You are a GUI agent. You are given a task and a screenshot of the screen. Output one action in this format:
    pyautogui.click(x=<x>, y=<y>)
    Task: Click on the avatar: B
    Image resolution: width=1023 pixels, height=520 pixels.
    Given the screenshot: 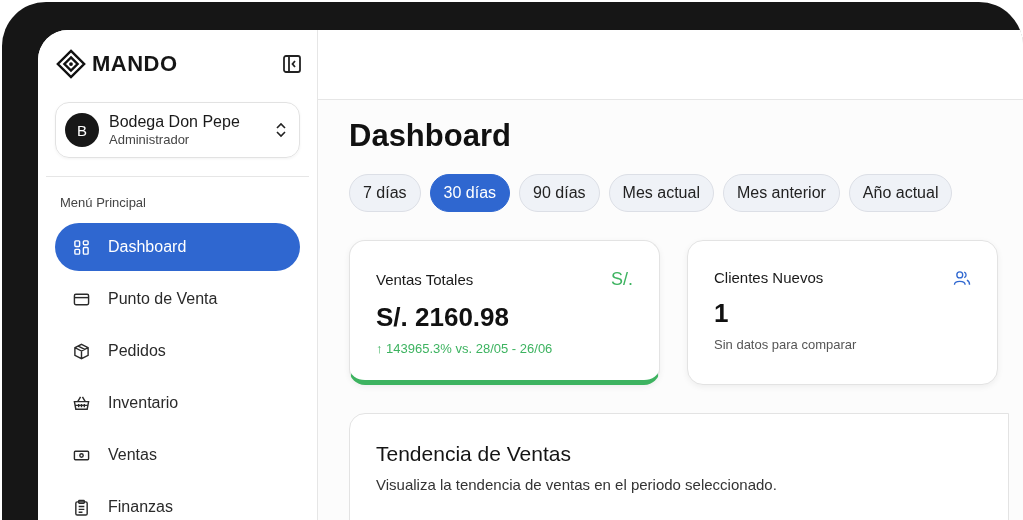 What is the action you would take?
    pyautogui.click(x=82, y=130)
    